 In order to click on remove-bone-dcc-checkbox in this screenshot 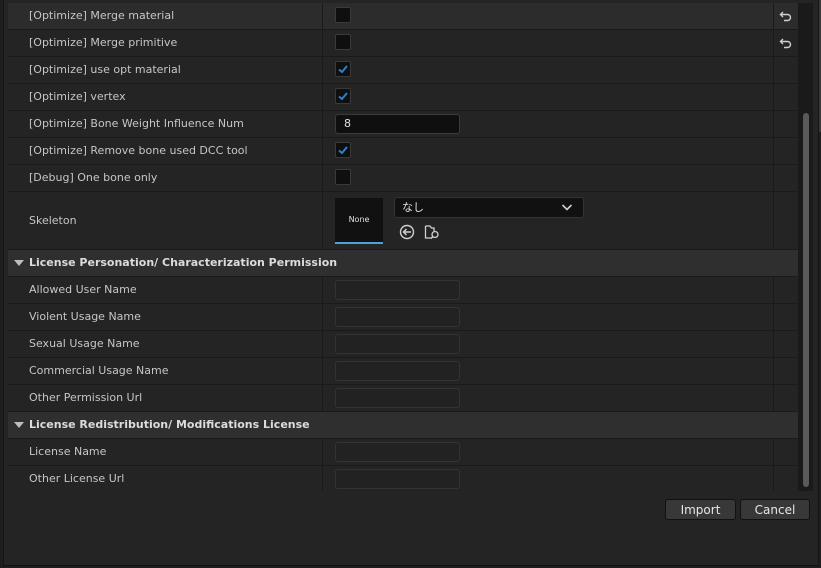, I will do `click(343, 150)`.